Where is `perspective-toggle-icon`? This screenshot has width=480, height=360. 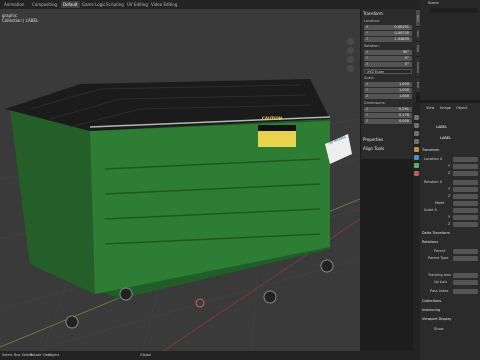 perspective-toggle-icon is located at coordinates (350, 68).